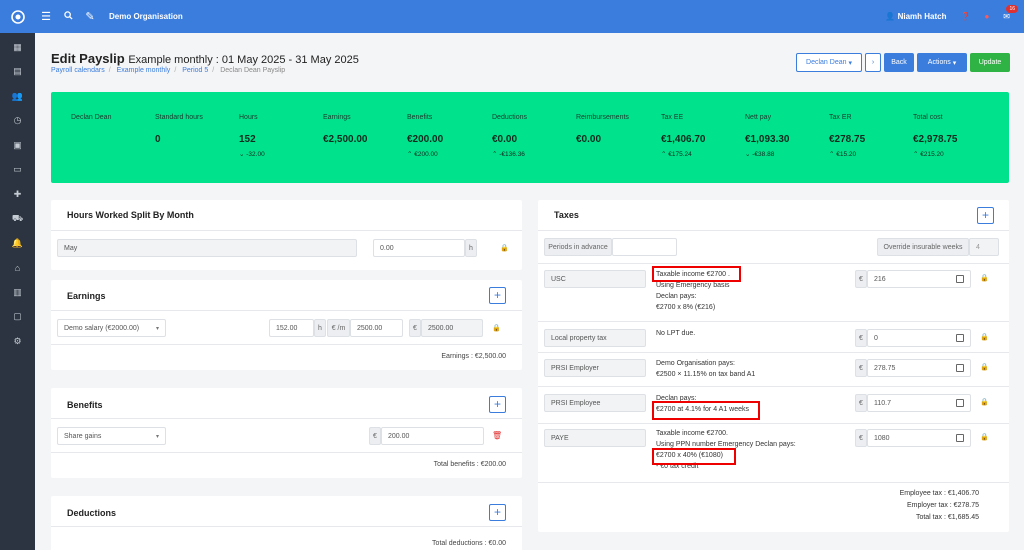 This screenshot has width=1024, height=550. What do you see at coordinates (78, 70) in the screenshot?
I see `breadcrumb-payroll-calendars: Payroll calendars` at bounding box center [78, 70].